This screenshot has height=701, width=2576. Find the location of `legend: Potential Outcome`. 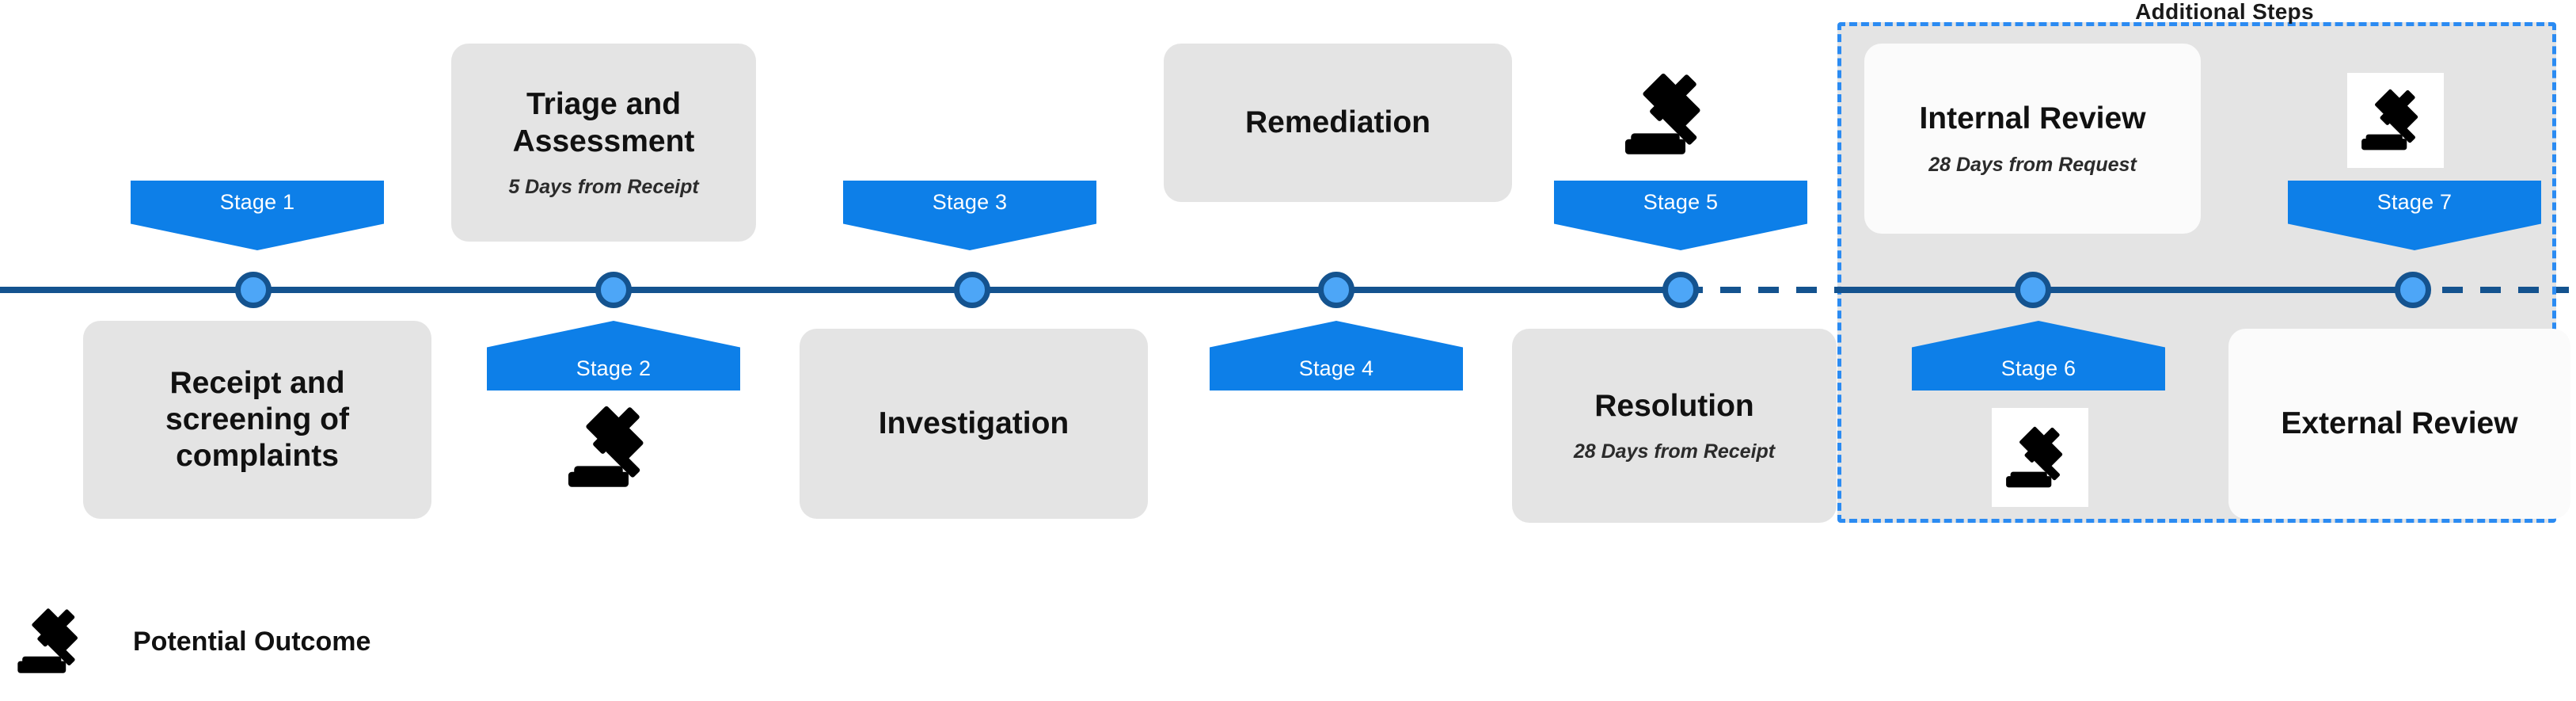

legend: Potential Outcome is located at coordinates (261, 641).